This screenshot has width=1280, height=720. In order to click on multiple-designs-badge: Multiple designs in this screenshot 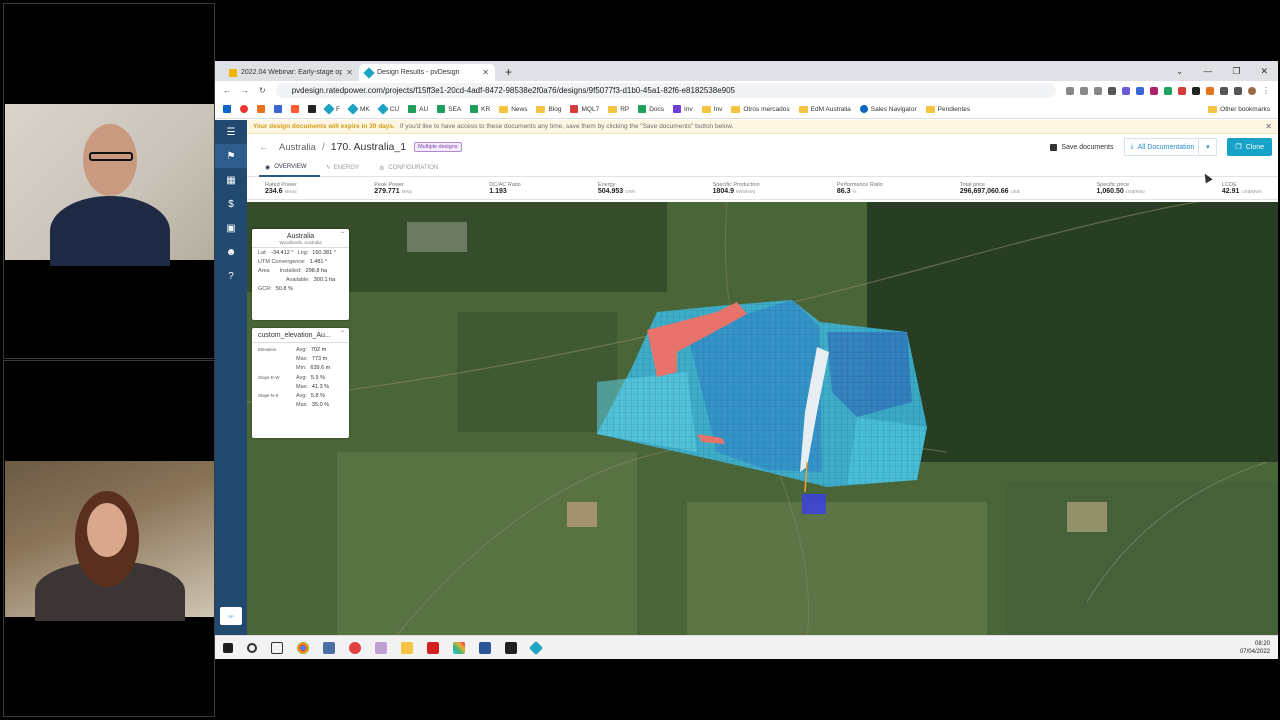, I will do `click(438, 147)`.